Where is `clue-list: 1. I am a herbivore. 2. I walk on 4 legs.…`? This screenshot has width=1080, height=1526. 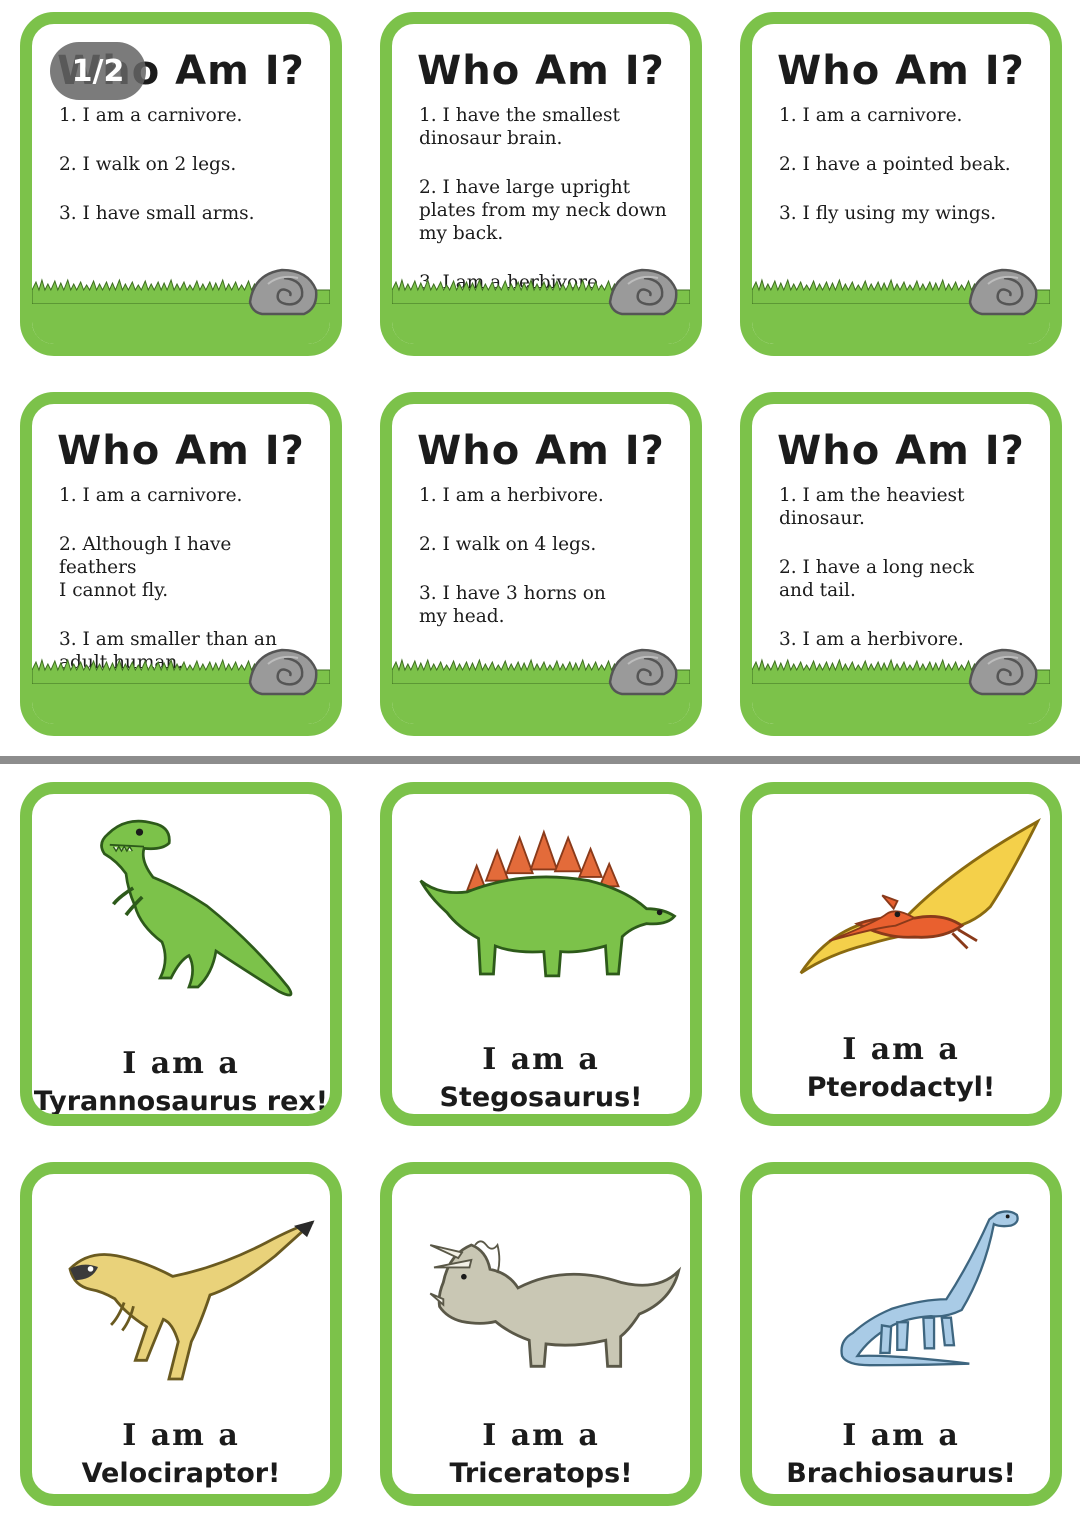 clue-list: 1. I am a herbivore. 2. I walk on 4 legs.… is located at coordinates (545, 569).